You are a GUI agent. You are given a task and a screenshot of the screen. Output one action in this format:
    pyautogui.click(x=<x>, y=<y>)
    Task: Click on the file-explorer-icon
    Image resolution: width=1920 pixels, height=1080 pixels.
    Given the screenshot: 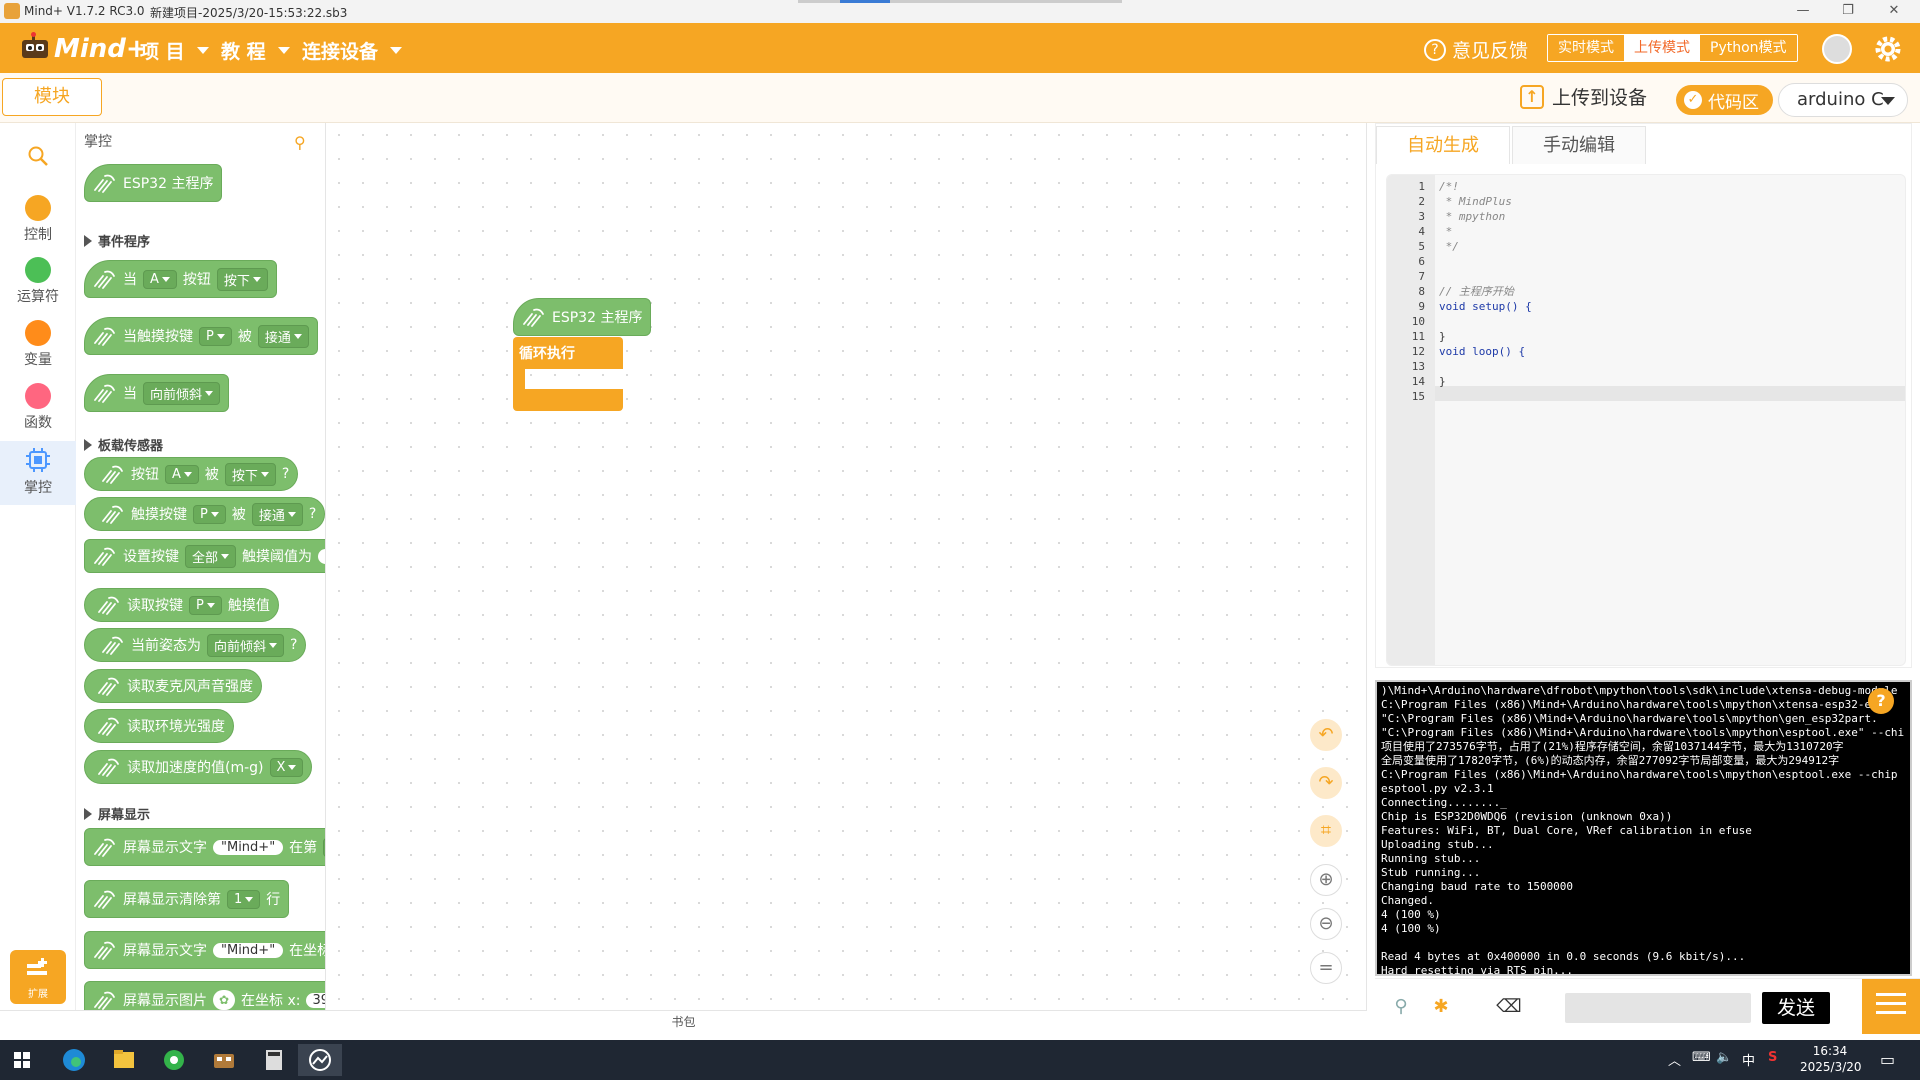 What is the action you would take?
    pyautogui.click(x=124, y=1060)
    